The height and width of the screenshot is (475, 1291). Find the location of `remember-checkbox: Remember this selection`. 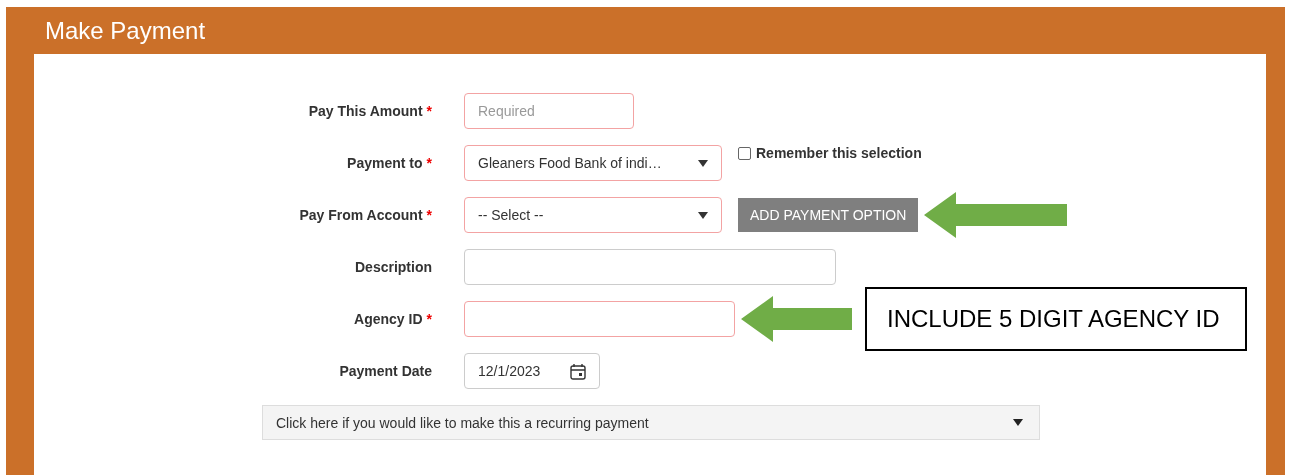

remember-checkbox: Remember this selection is located at coordinates (830, 153).